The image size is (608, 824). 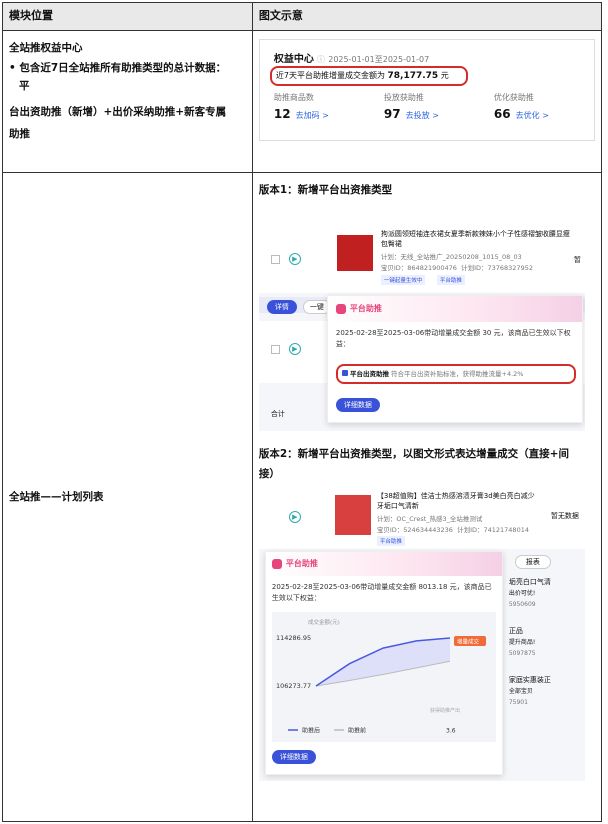 I want to click on go-optimize-link: 去优化 >, so click(x=532, y=115).